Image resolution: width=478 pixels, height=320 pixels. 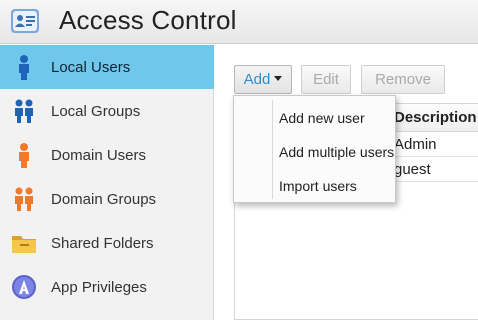 I want to click on sidebar-item-local-users: Local Users, so click(x=107, y=67).